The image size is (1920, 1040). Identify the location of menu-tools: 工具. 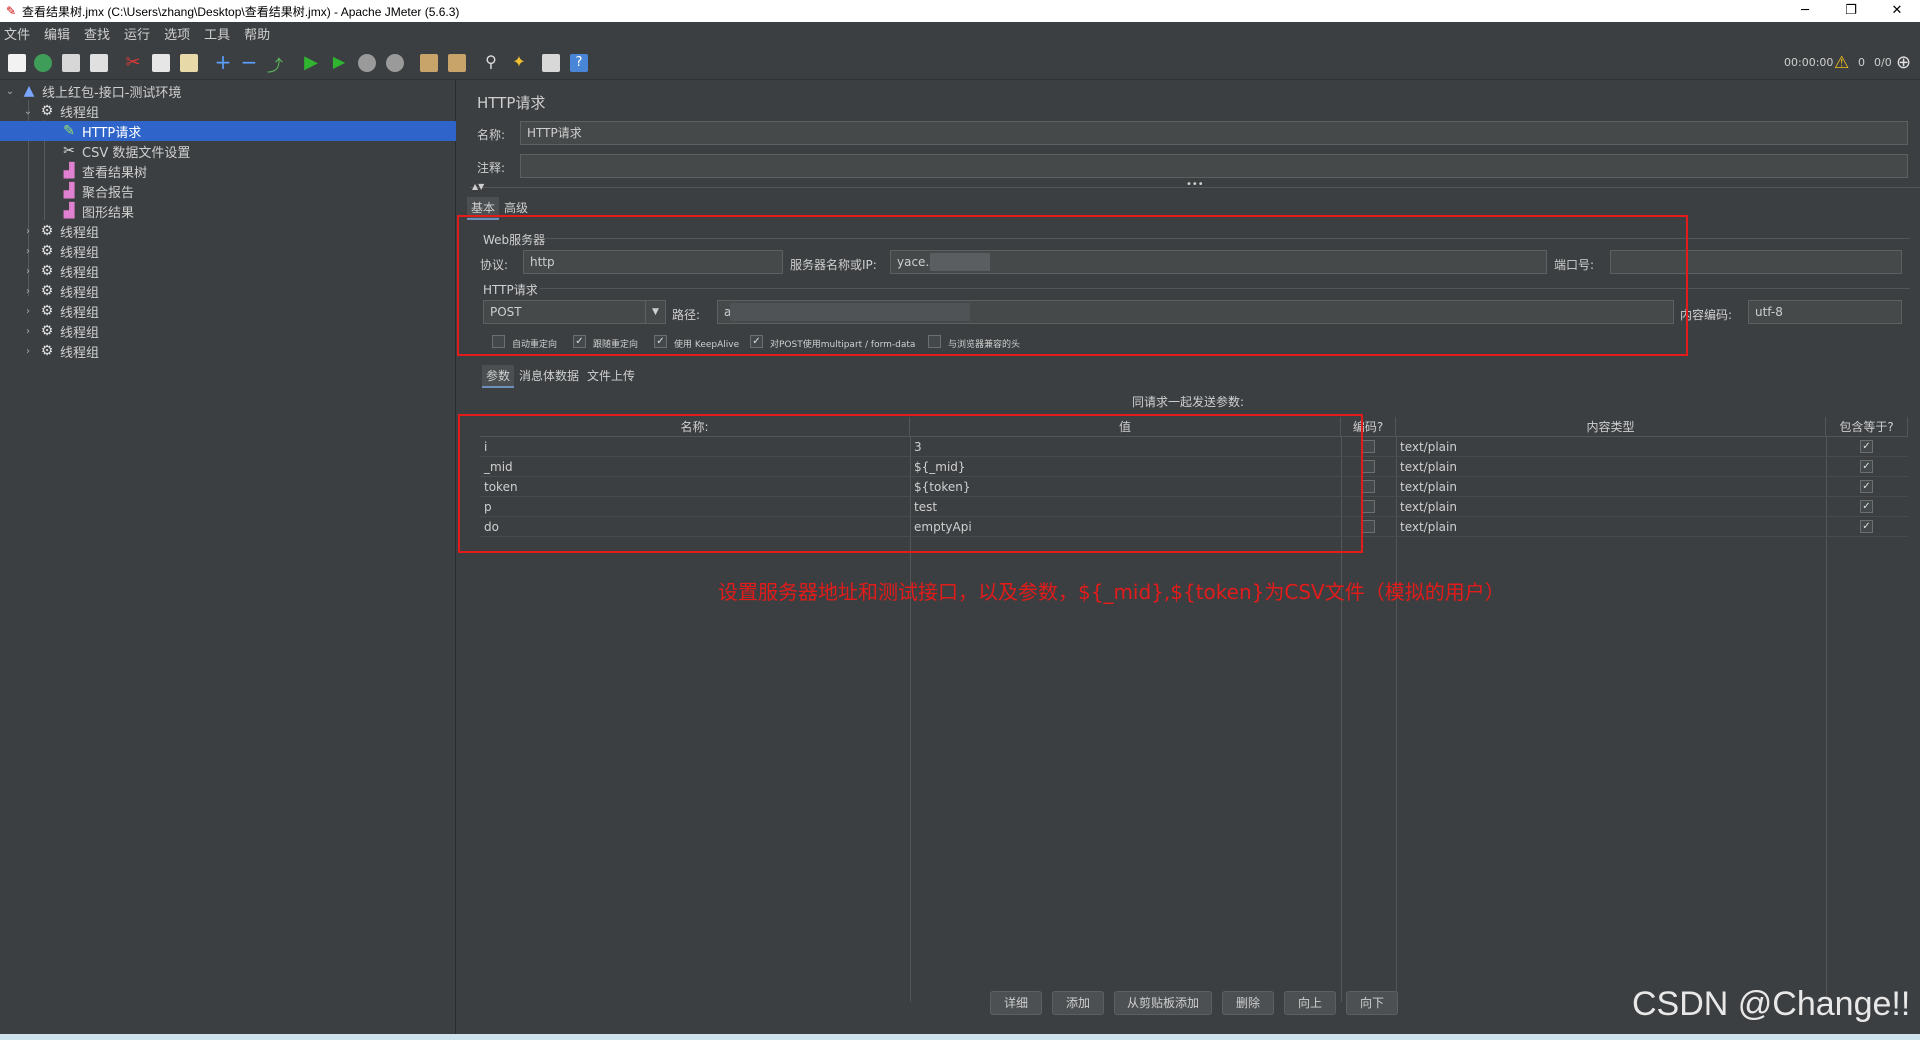
(217, 33).